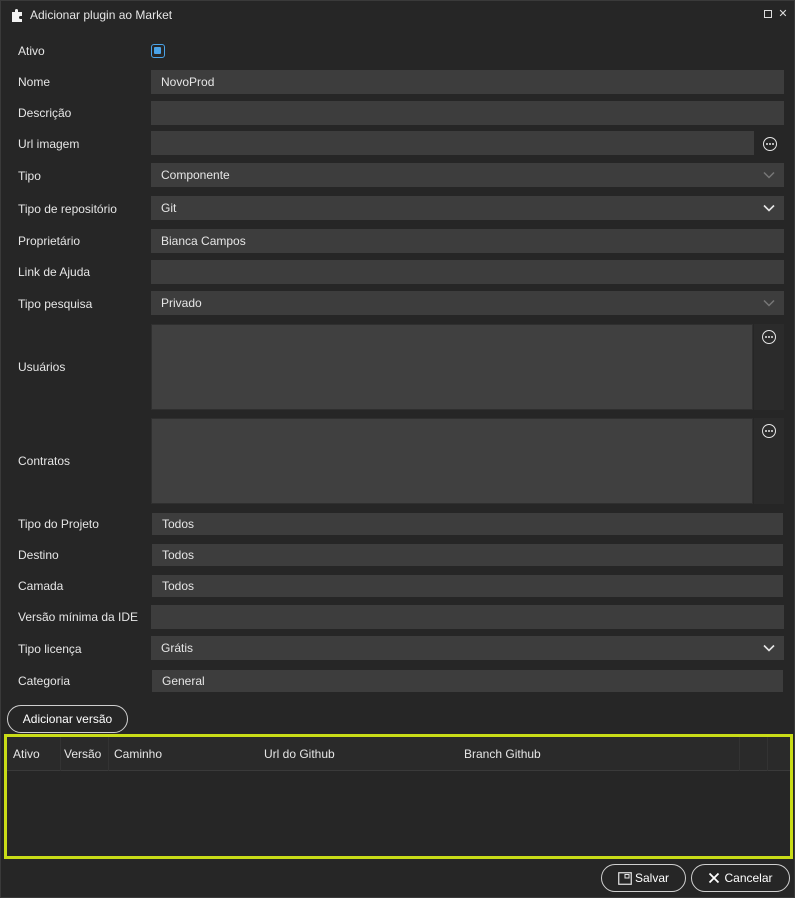 This screenshot has width=795, height=898. I want to click on tipo-licenca-select: Grátis, so click(467, 648).